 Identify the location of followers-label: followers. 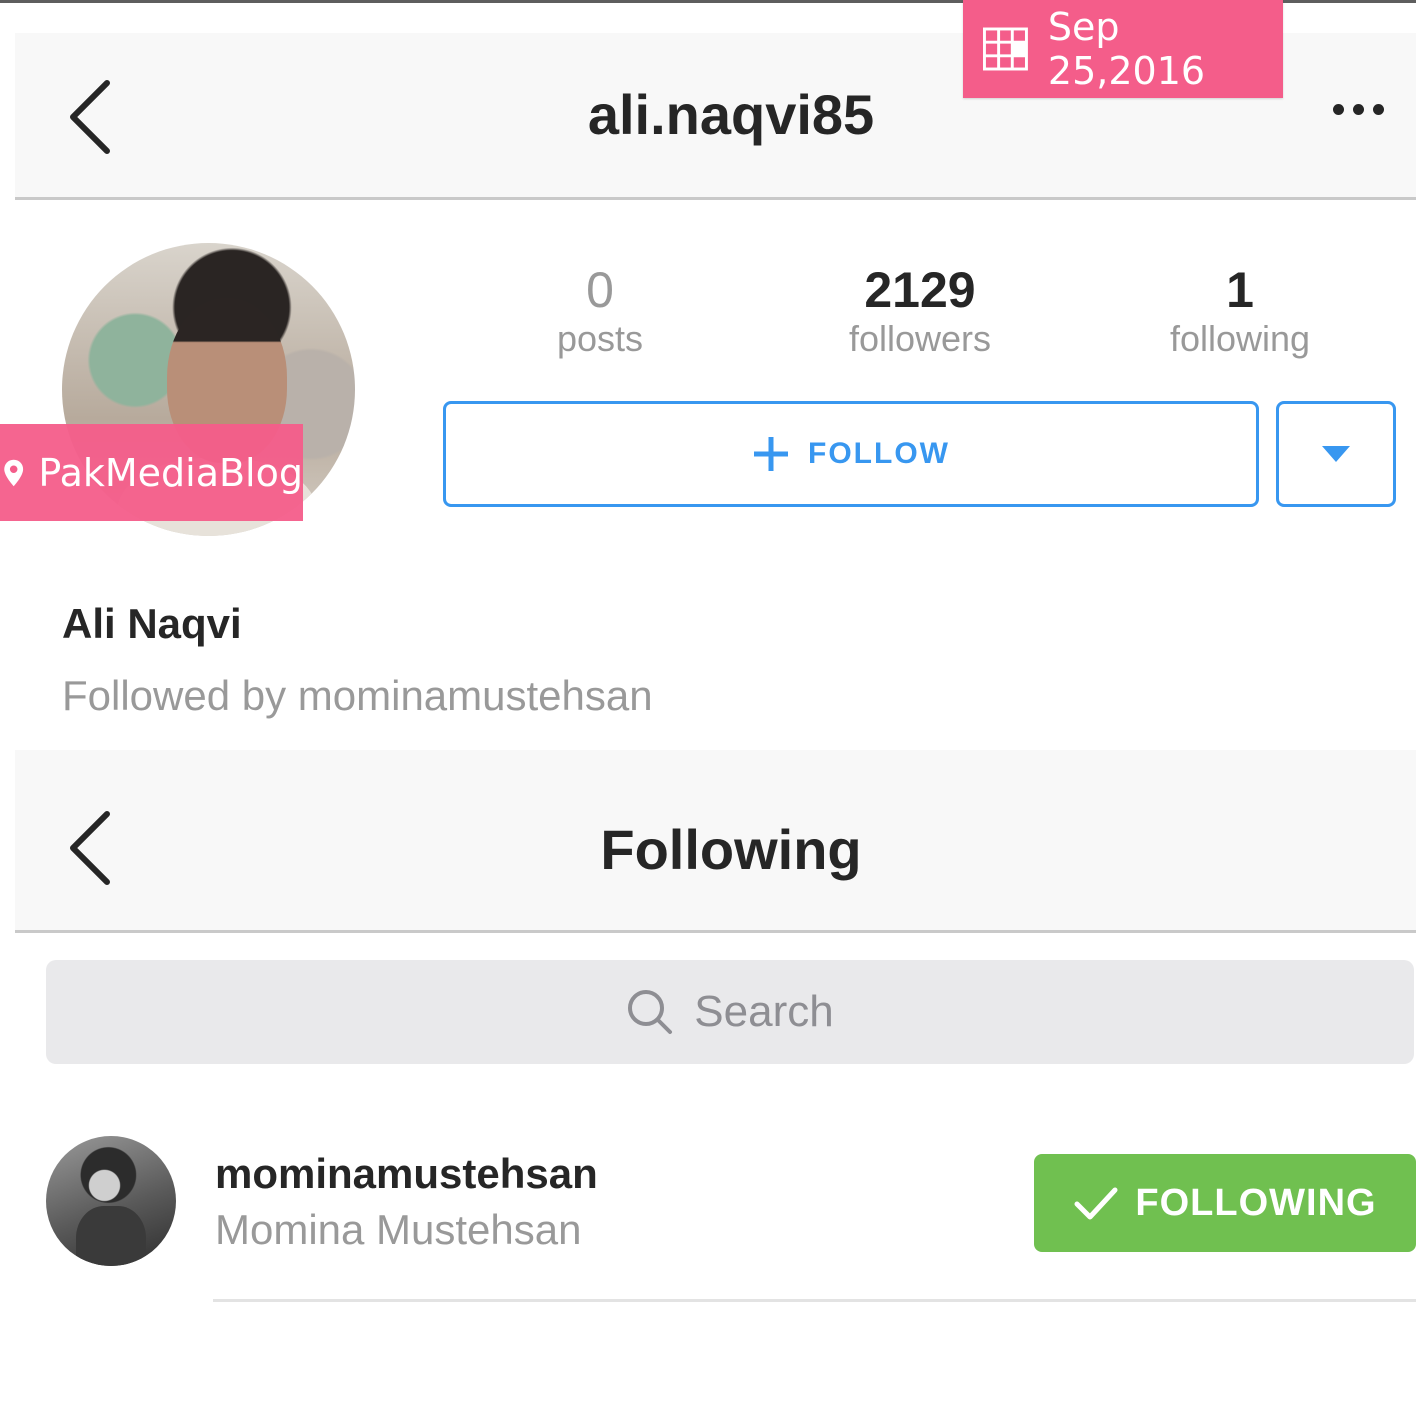
(920, 338).